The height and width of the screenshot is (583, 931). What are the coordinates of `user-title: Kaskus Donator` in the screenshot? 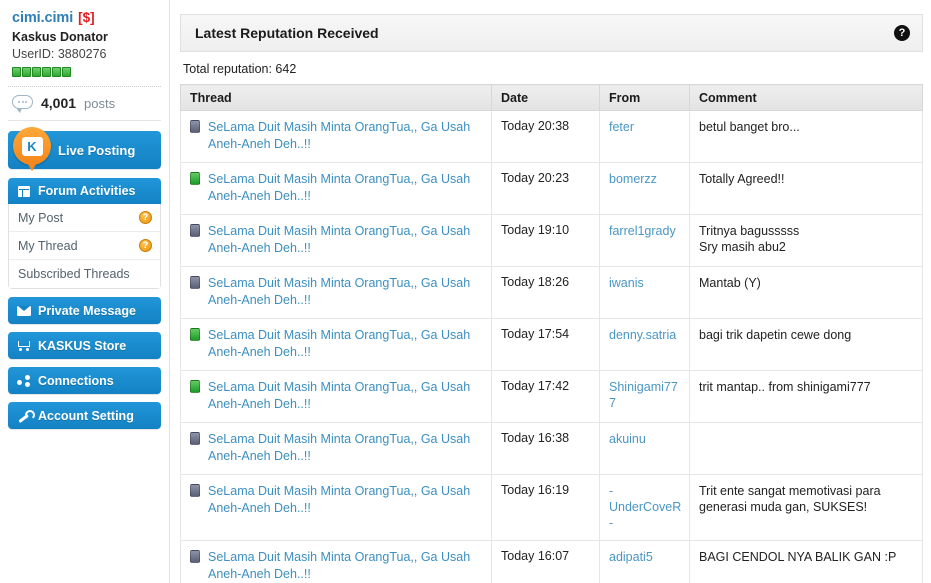 It's located at (60, 37).